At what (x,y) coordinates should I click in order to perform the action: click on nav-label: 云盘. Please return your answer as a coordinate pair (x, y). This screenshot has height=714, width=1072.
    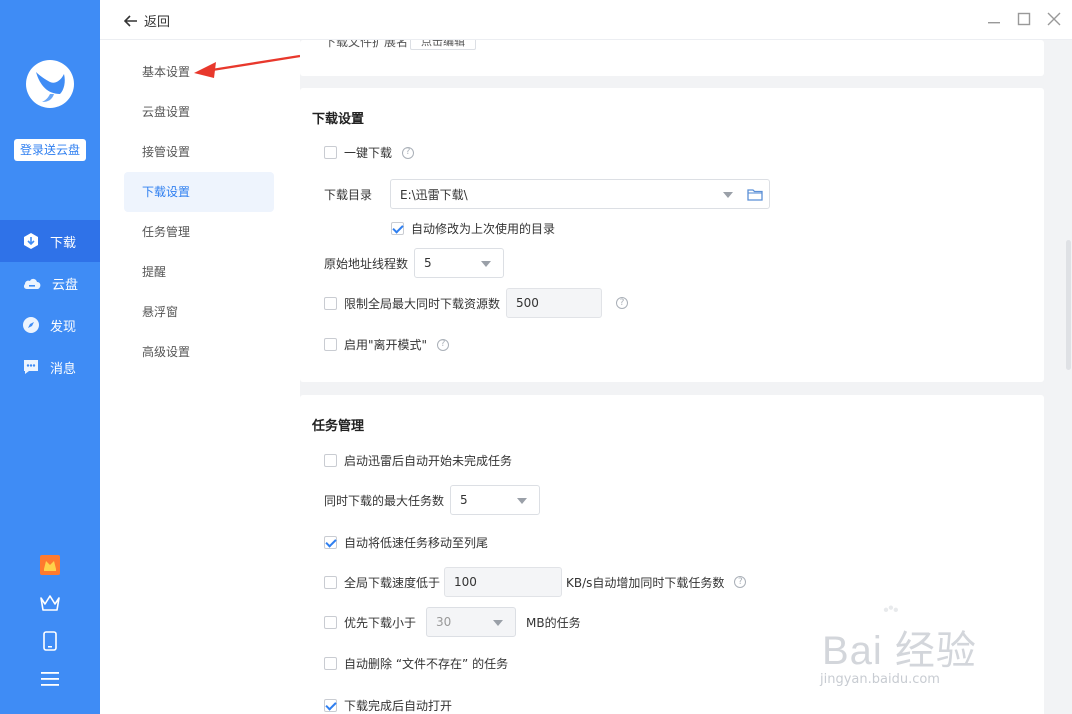
    Looking at the image, I should click on (65, 285).